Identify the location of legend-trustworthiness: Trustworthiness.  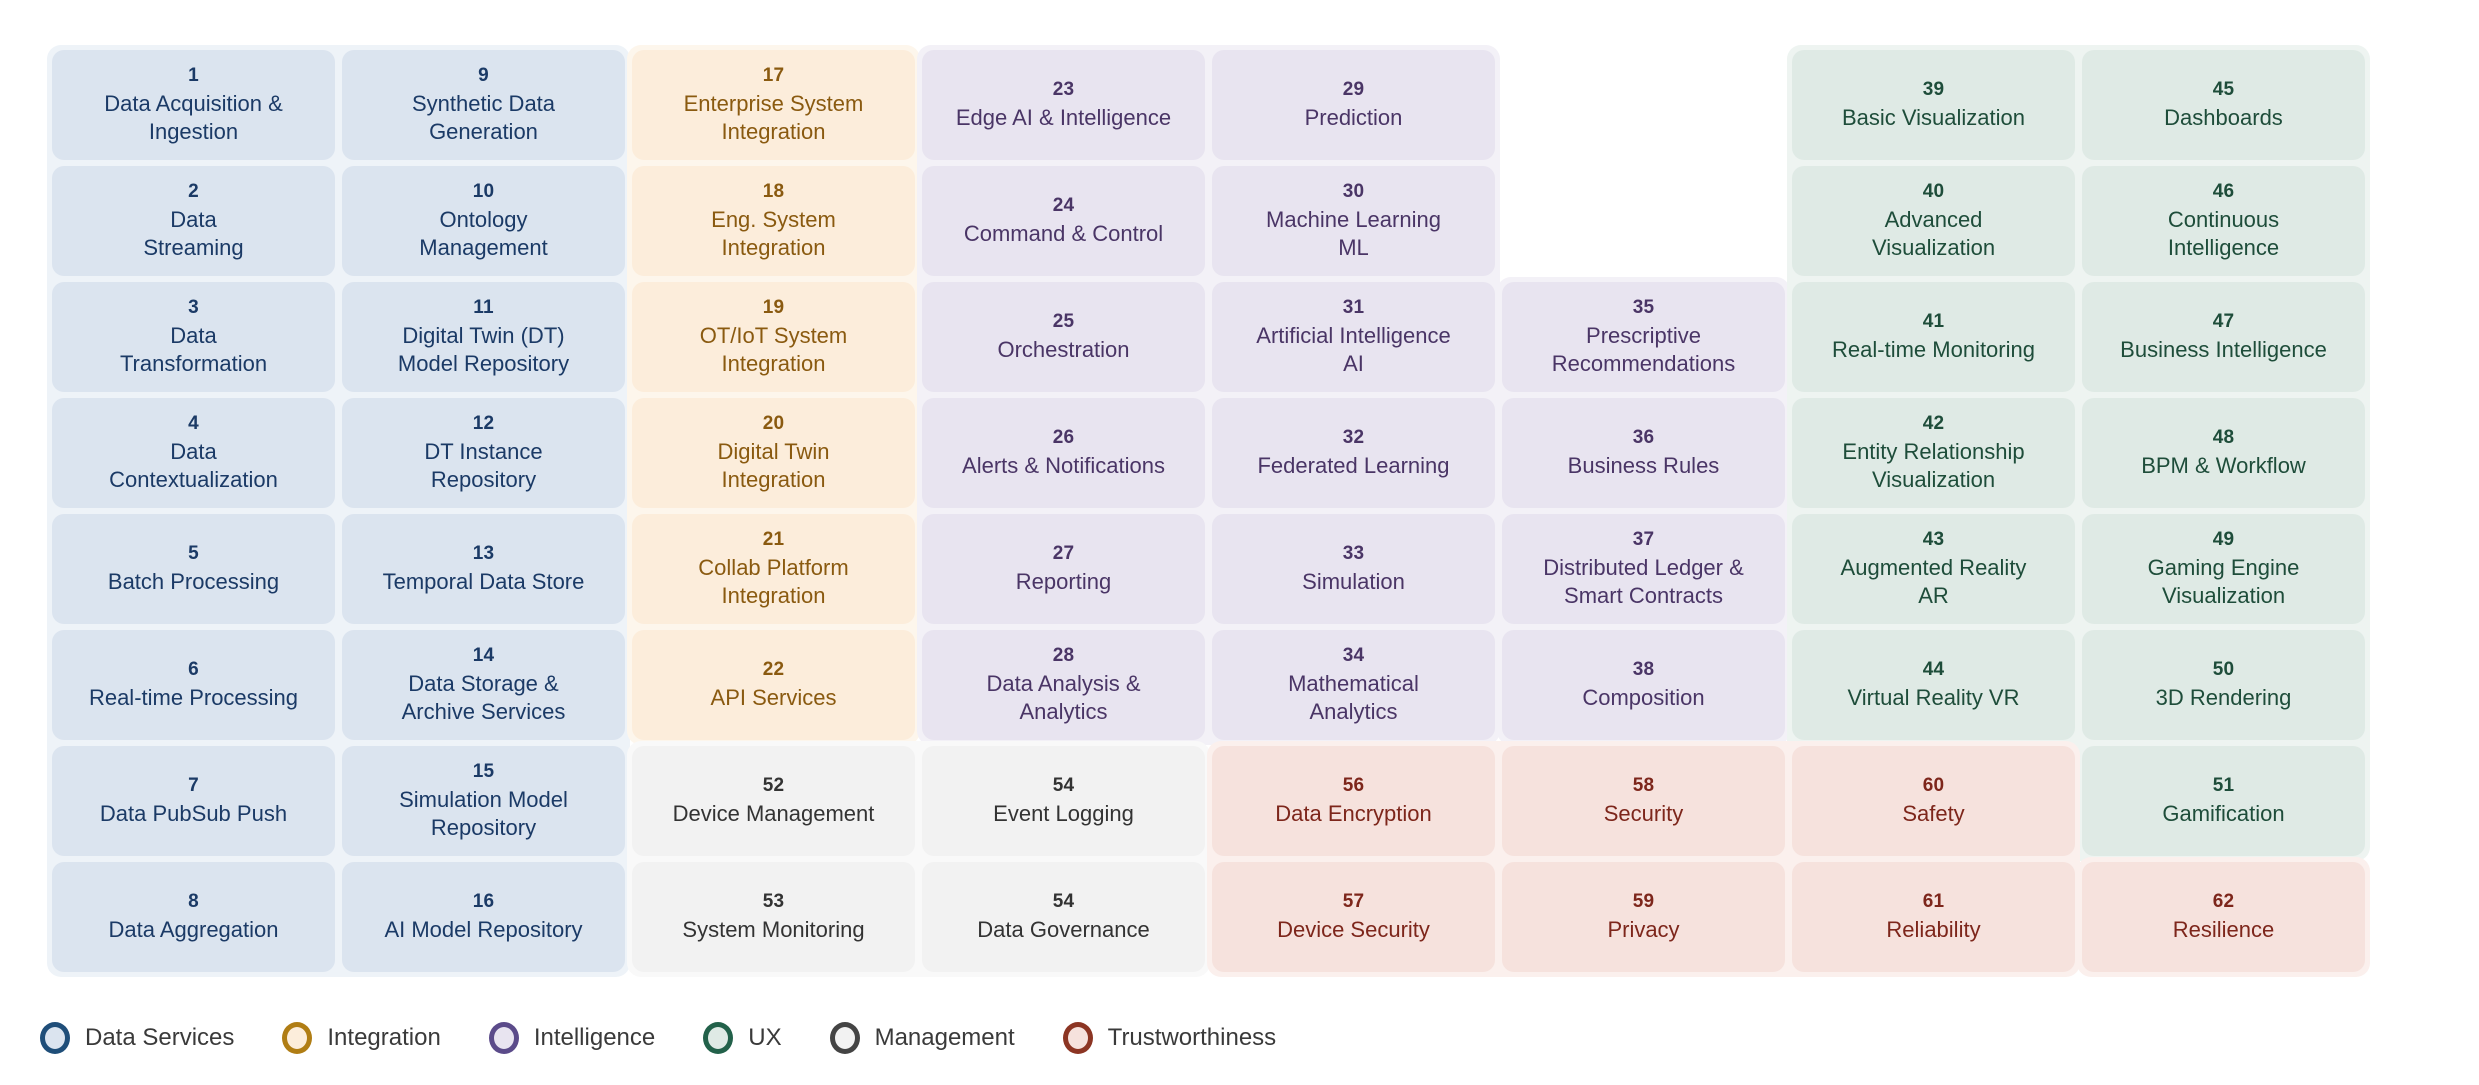
(1169, 1038).